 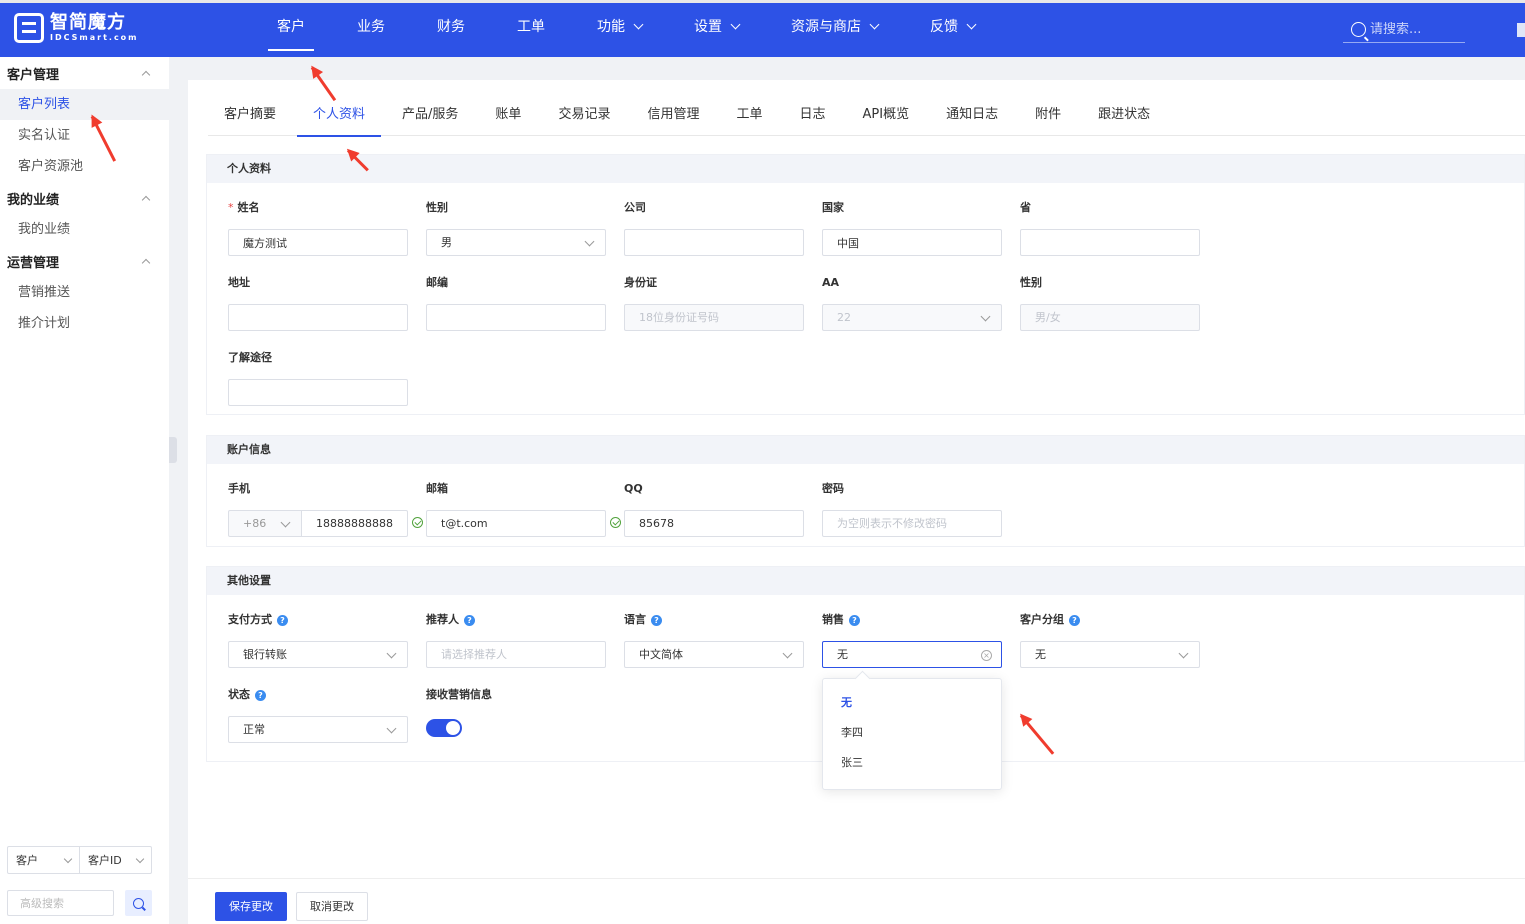 I want to click on tab-invoices: 账单, so click(x=508, y=118).